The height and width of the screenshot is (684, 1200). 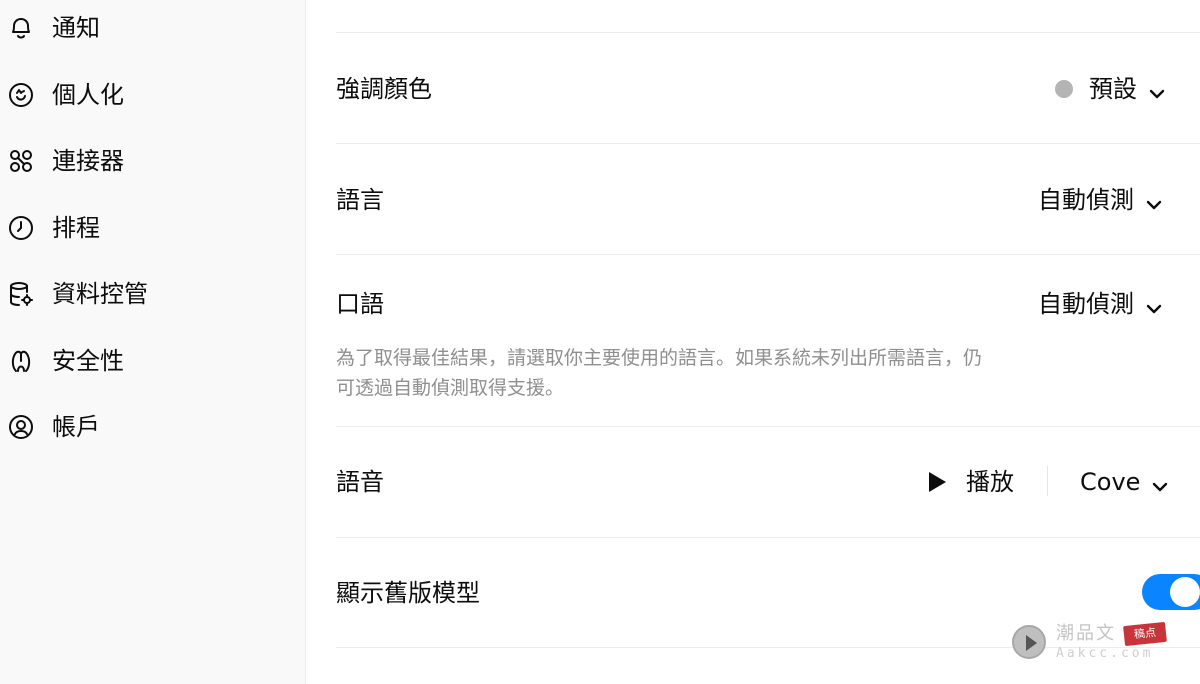 I want to click on accent-color-label: 強調顏色, so click(x=384, y=89).